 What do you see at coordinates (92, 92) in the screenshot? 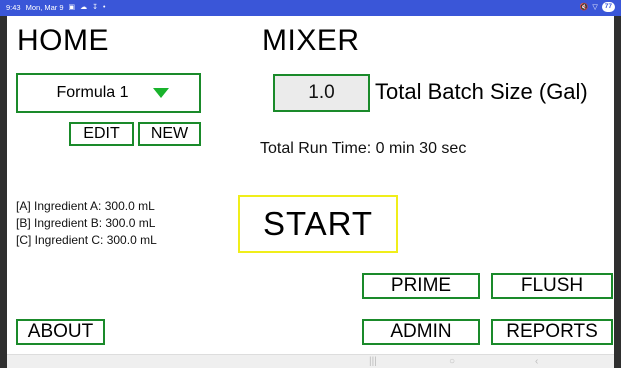
I see `formula-selected-label: Formula 1` at bounding box center [92, 92].